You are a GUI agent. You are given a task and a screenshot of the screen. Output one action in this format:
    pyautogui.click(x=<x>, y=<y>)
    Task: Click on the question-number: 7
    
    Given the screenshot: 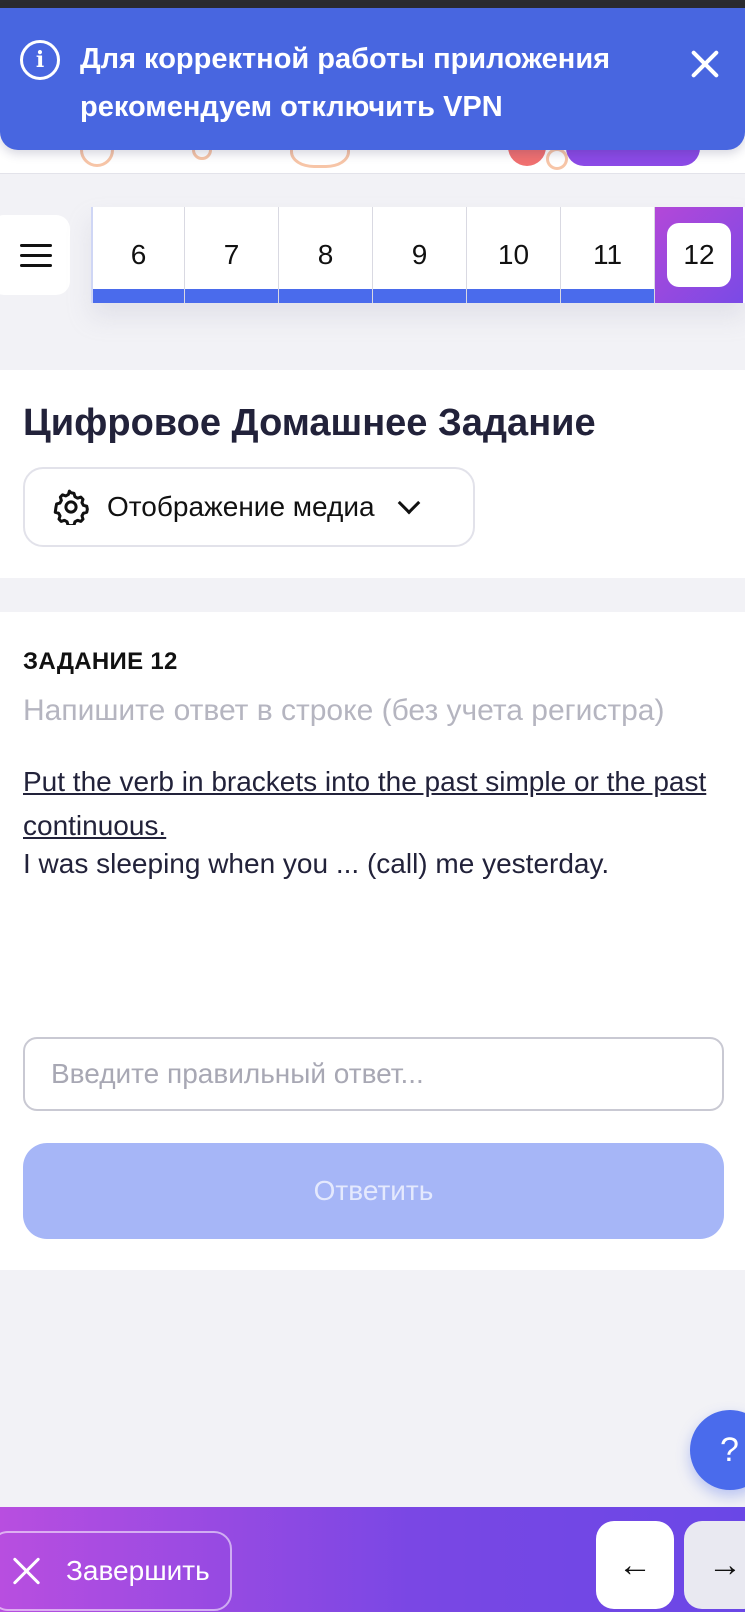 What is the action you would take?
    pyautogui.click(x=231, y=254)
    